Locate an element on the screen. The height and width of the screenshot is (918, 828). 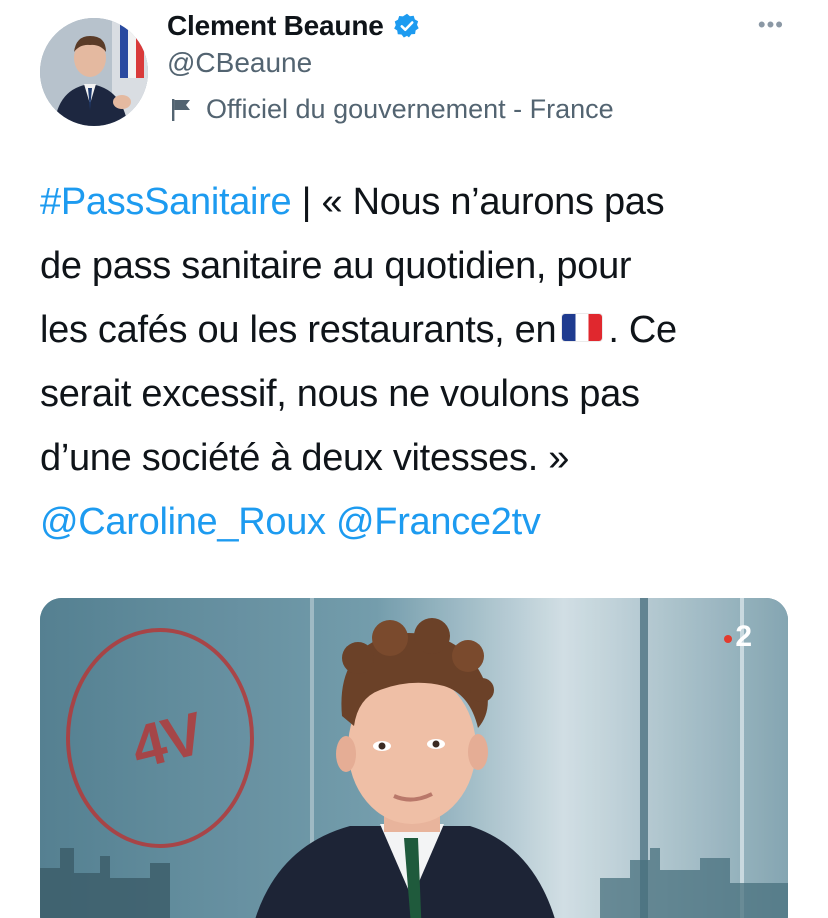
affiliation-text: Officiel du gouvernement - France is located at coordinates (410, 109).